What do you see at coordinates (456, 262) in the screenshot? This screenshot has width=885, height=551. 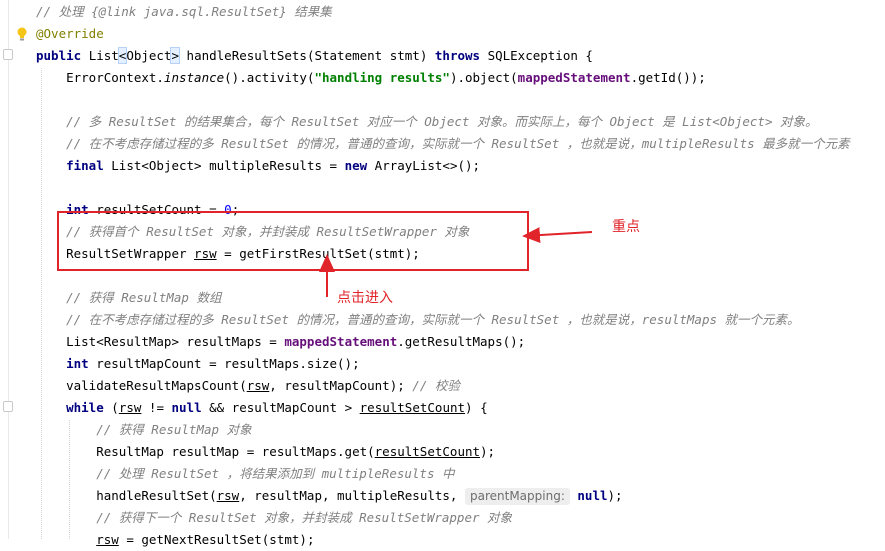 I see `annotation-arrows` at bounding box center [456, 262].